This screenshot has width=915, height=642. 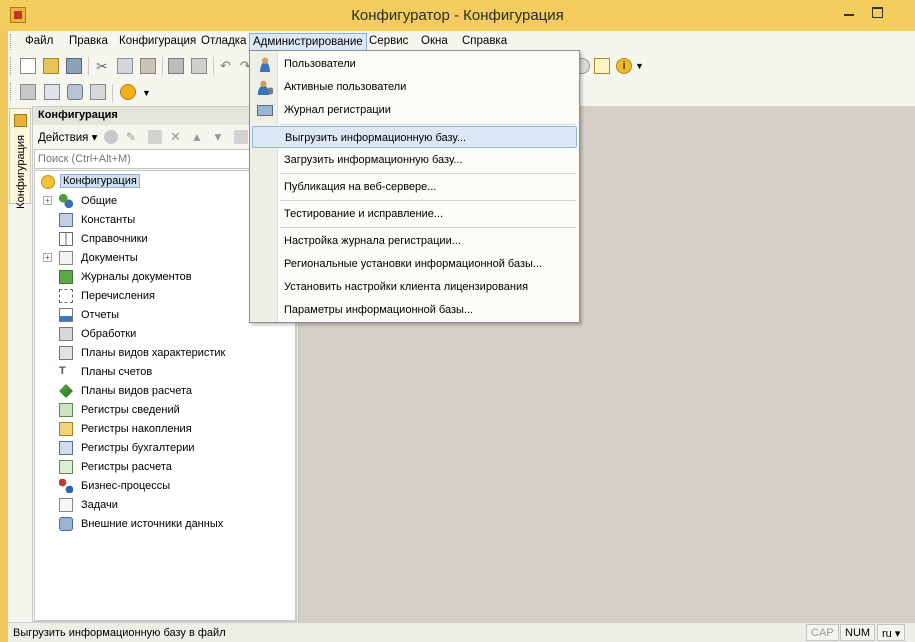 I want to click on caps-indicator: CAP, so click(x=822, y=632).